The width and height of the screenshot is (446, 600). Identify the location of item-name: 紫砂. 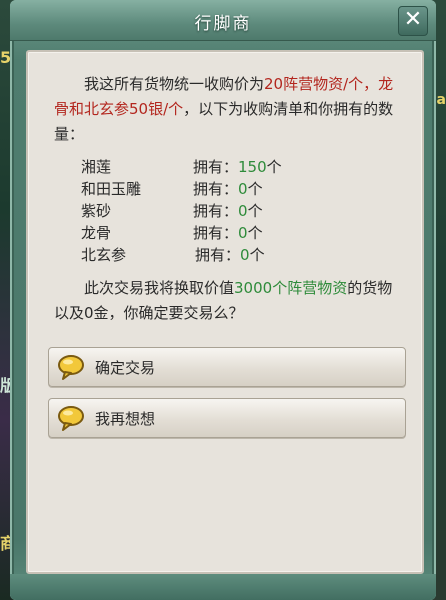
(96, 211).